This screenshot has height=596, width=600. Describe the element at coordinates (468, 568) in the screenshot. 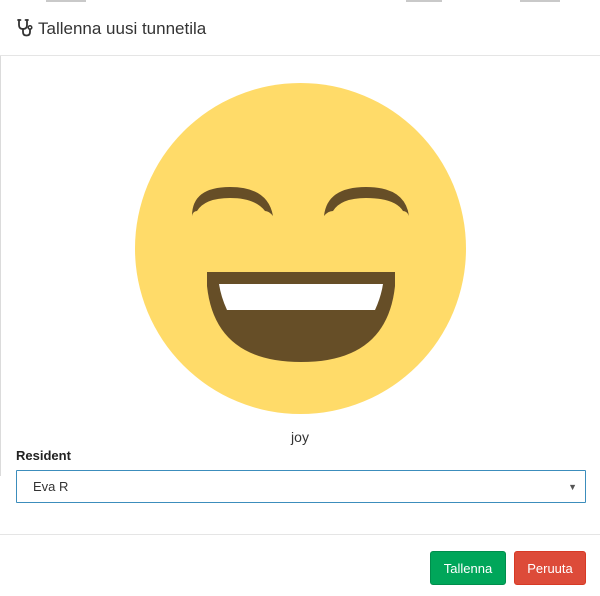

I see `save-button: Tallenna` at that location.